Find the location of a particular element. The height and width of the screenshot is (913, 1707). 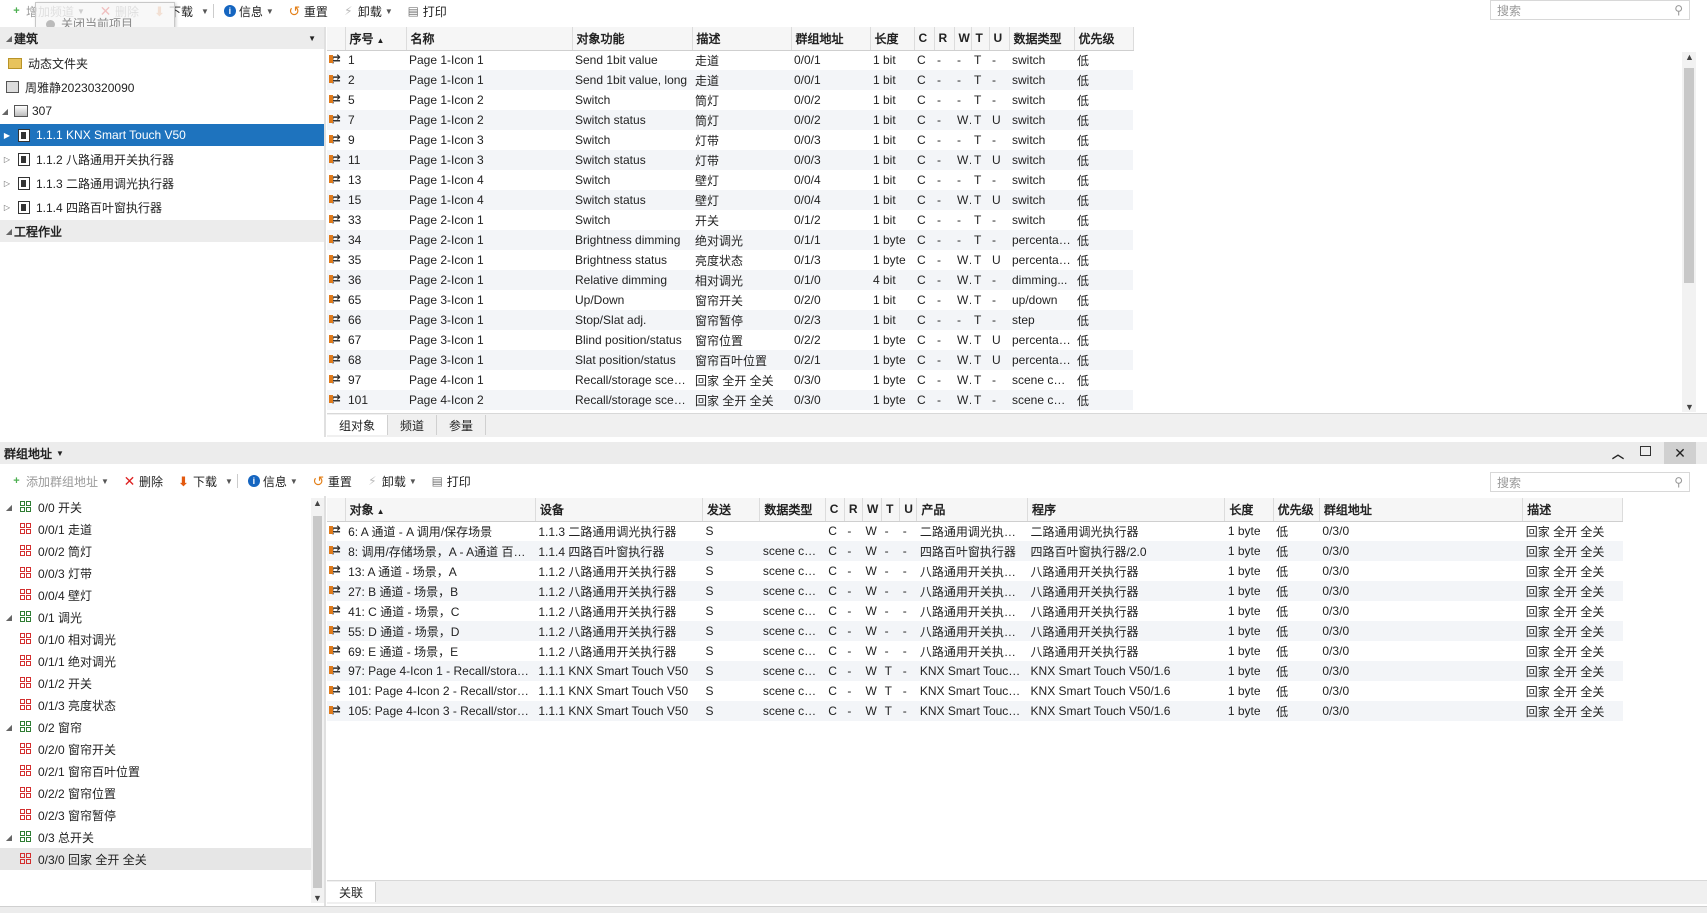

column-header: 描述 is located at coordinates (742, 39).